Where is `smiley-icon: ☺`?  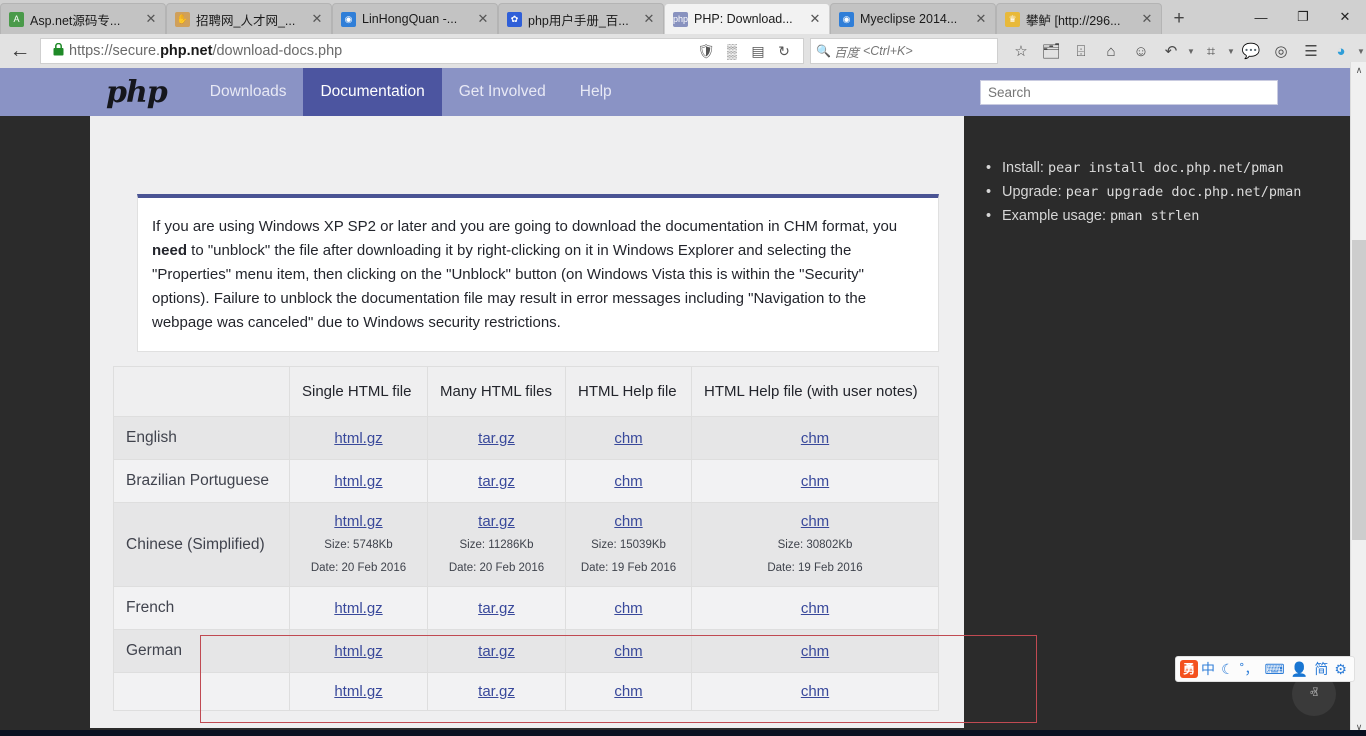 smiley-icon: ☺ is located at coordinates (1141, 51).